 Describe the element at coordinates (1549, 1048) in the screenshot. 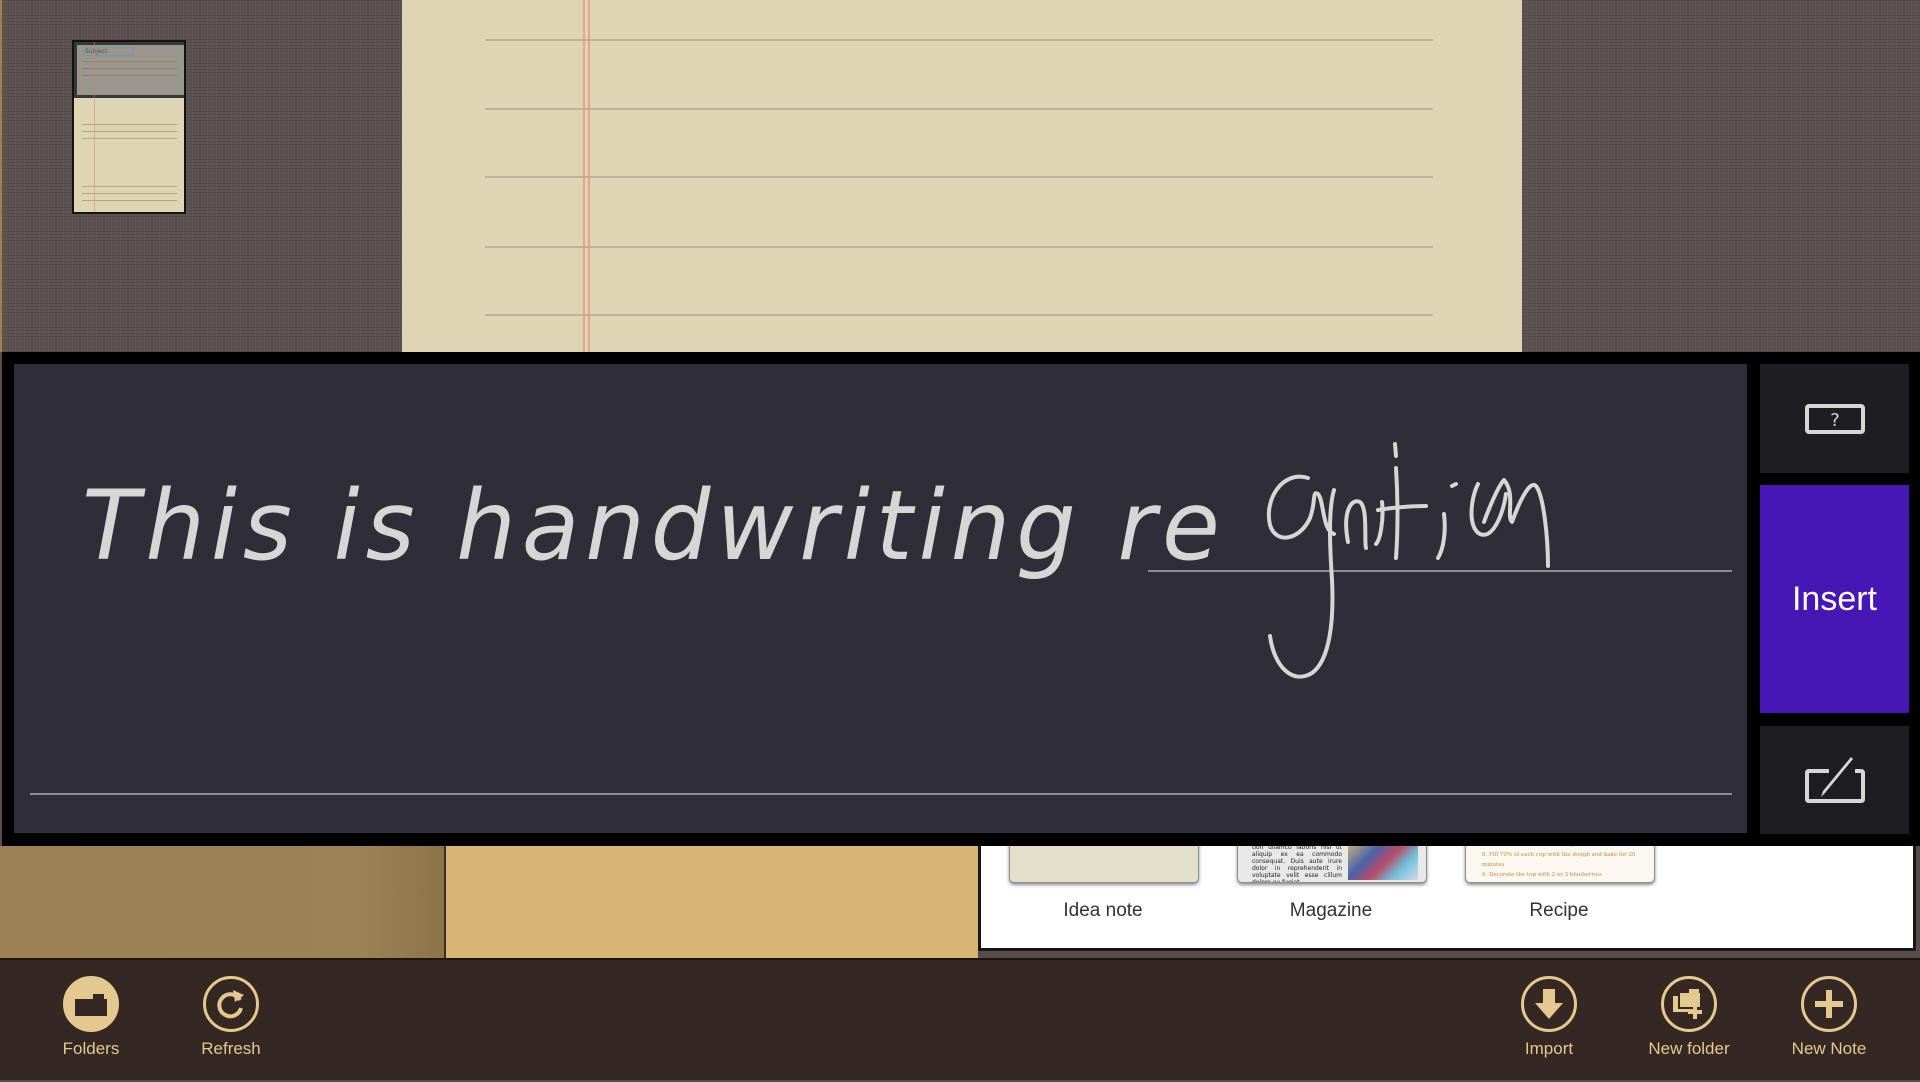

I see `import-label: Import` at that location.